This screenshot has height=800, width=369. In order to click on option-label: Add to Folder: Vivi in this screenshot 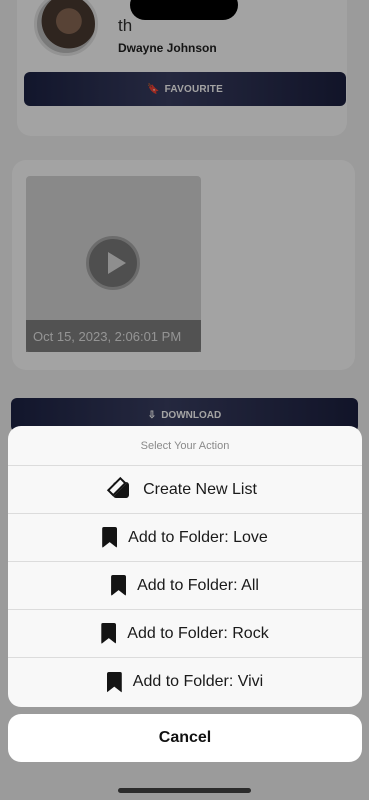, I will do `click(198, 681)`.